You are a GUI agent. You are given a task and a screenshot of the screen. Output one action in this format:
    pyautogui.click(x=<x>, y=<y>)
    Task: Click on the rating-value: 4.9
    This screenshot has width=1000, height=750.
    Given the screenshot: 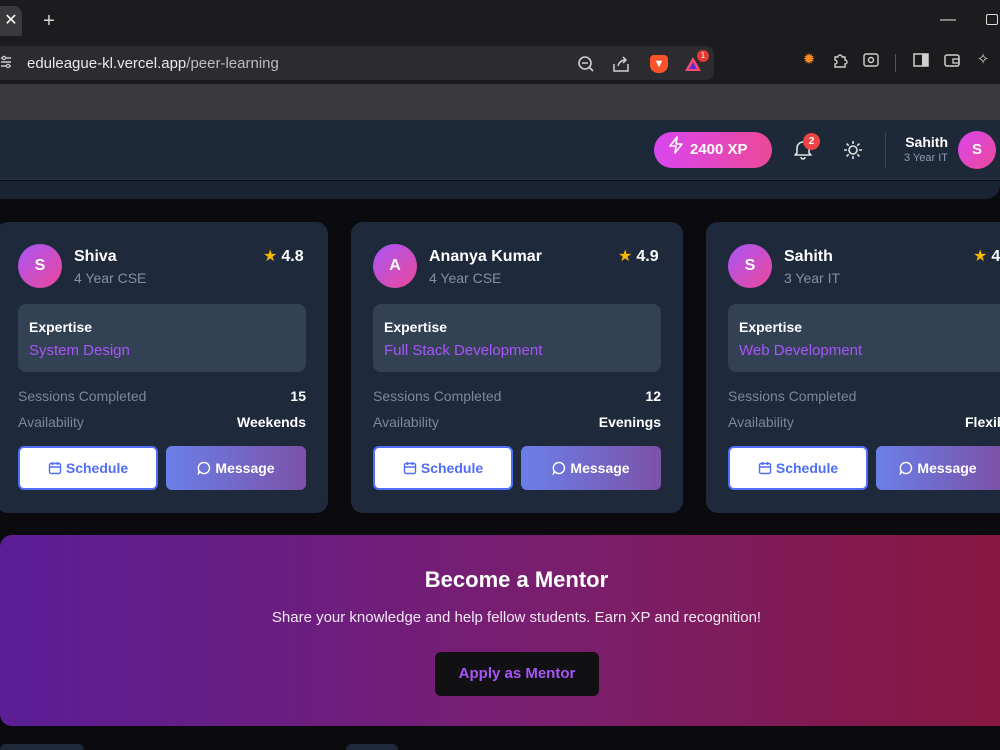 What is the action you would take?
    pyautogui.click(x=647, y=256)
    